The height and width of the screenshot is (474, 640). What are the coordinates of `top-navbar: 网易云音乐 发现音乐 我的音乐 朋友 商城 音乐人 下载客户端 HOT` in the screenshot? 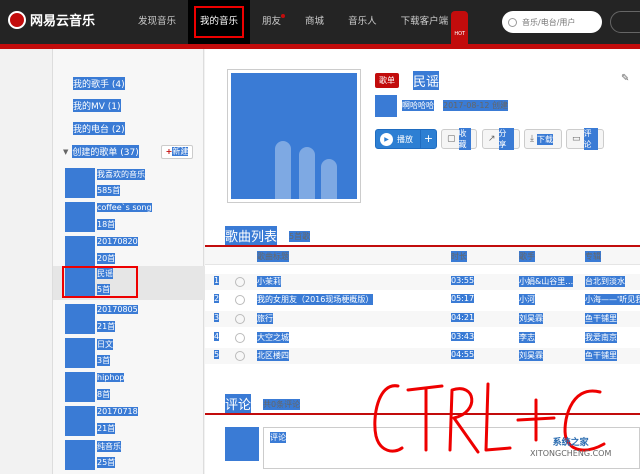 It's located at (320, 28).